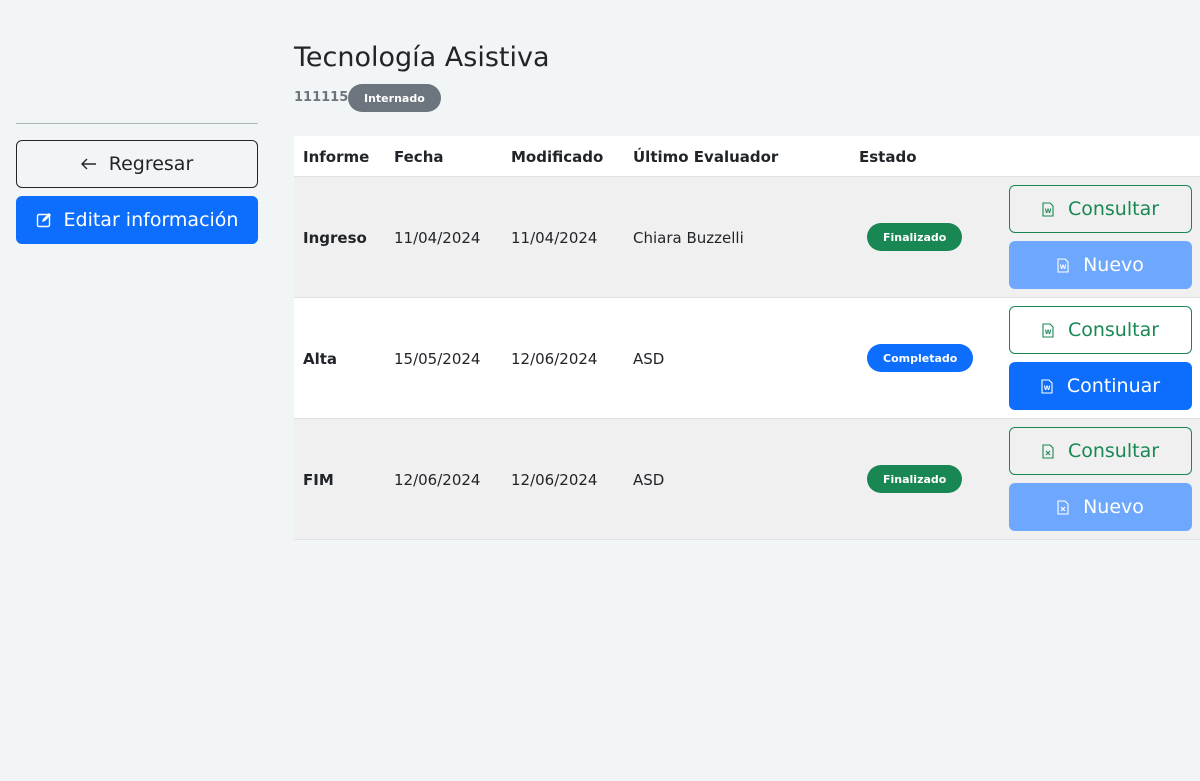  Describe the element at coordinates (335, 238) in the screenshot. I see `informe-cell: Ingreso` at that location.